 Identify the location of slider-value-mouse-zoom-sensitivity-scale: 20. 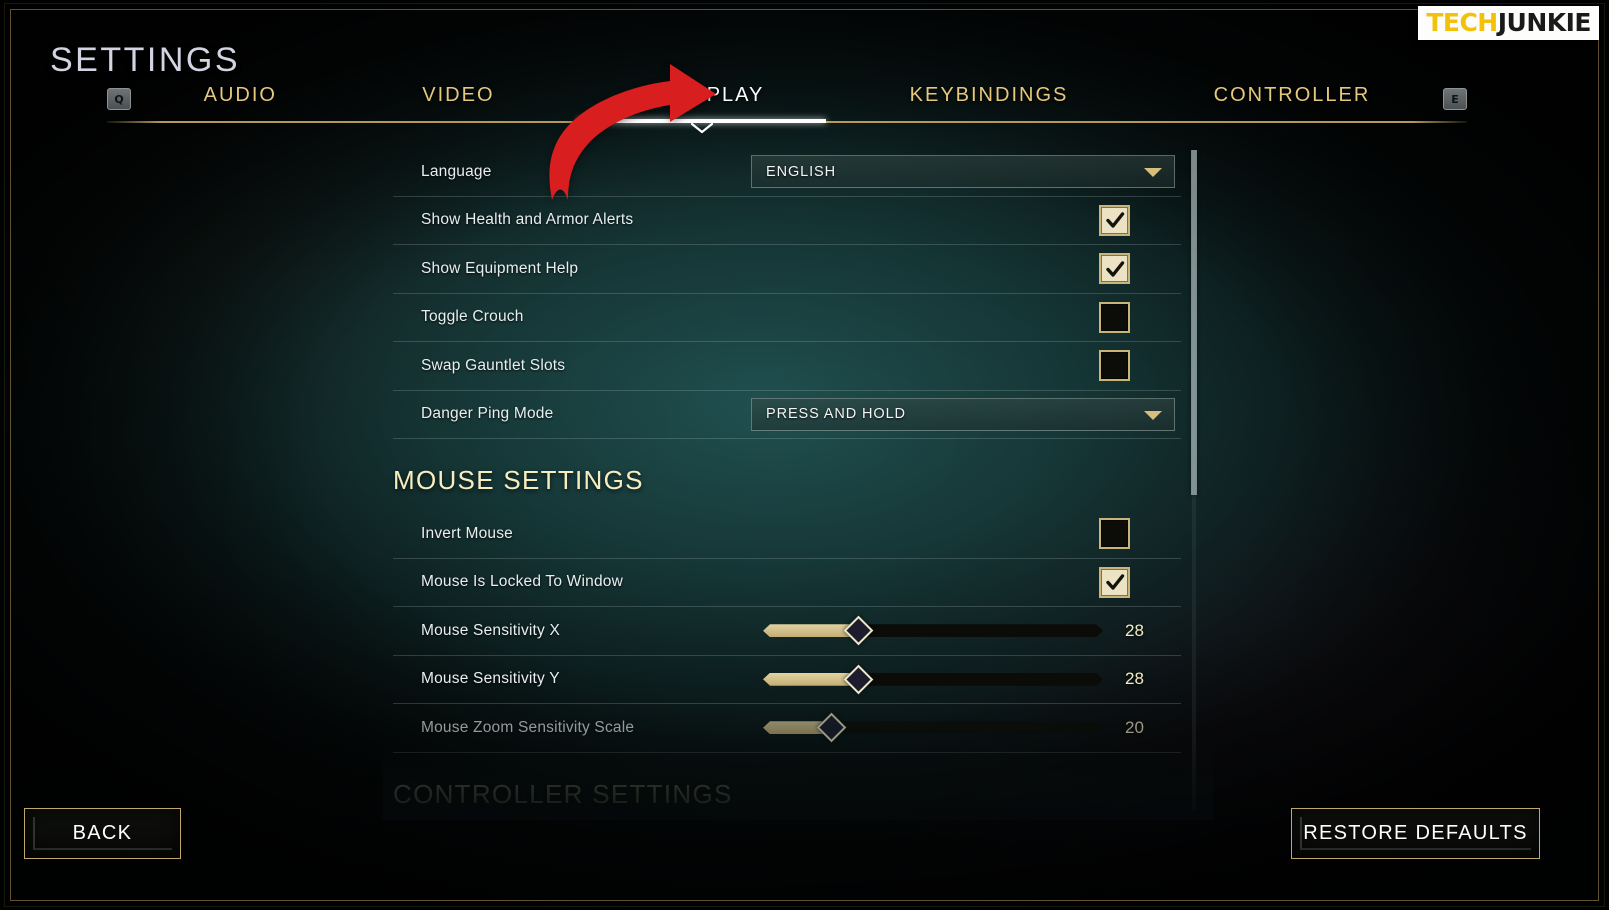
(1134, 727).